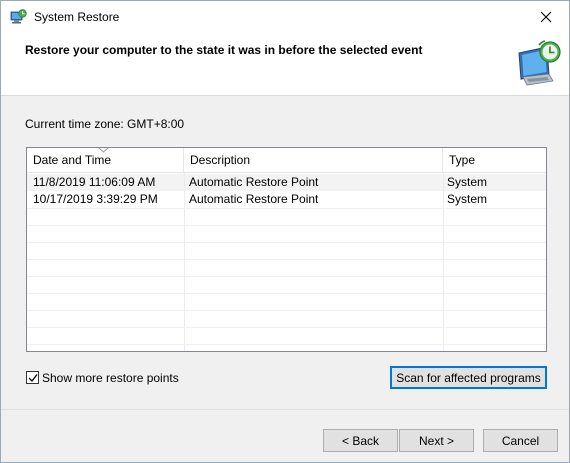 This screenshot has width=570, height=463. What do you see at coordinates (520, 440) in the screenshot?
I see `cancel-button: Cancel` at bounding box center [520, 440].